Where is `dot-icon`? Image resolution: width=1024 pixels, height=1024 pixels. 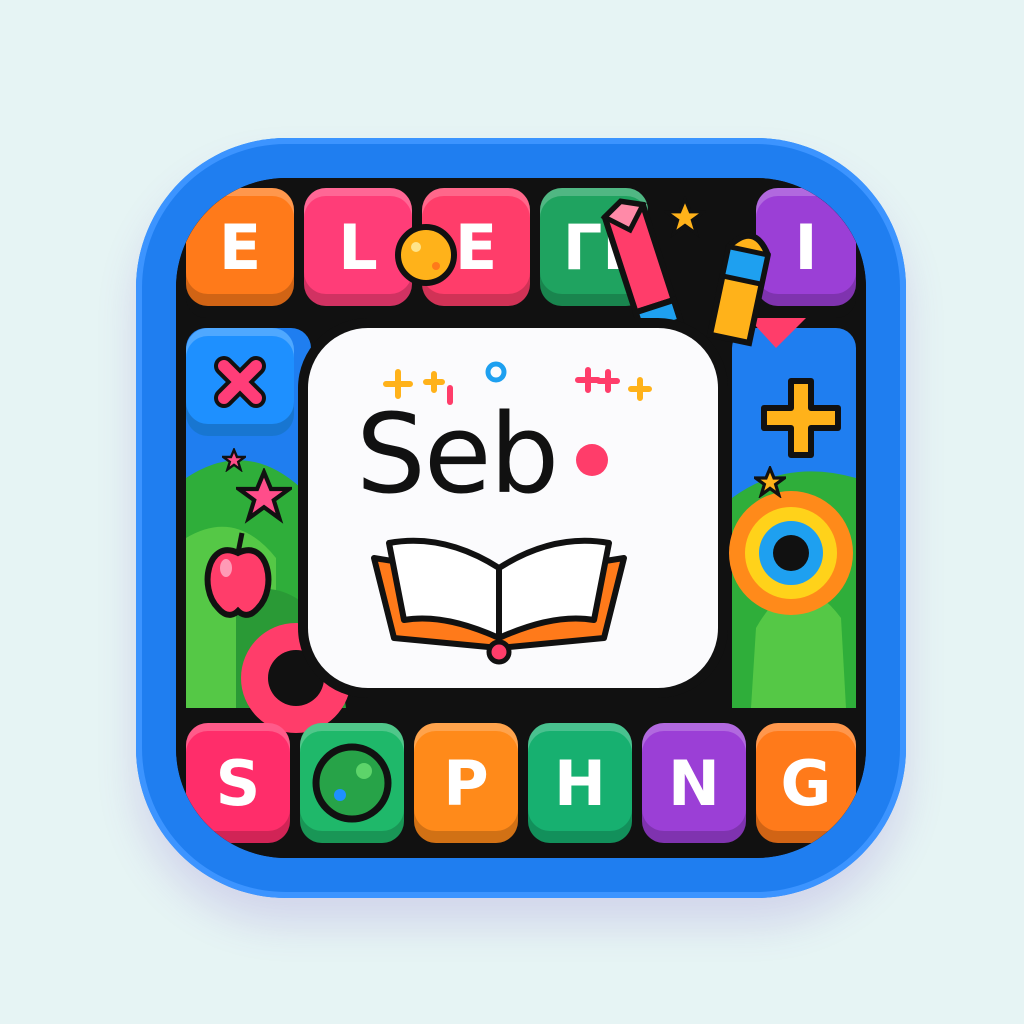
dot-icon is located at coordinates (592, 460).